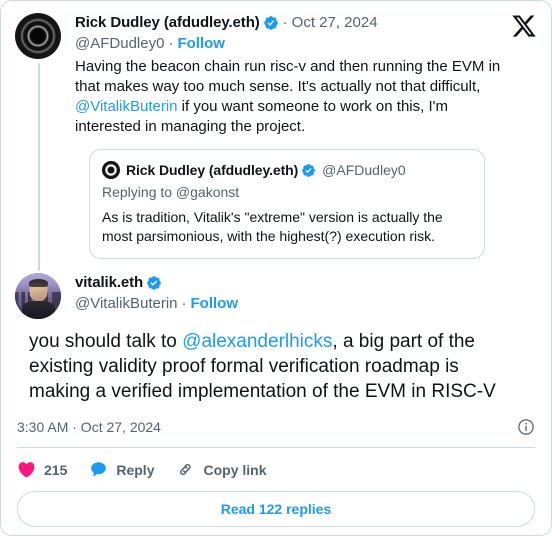 The height and width of the screenshot is (536, 552). Describe the element at coordinates (276, 469) in the screenshot. I see `action-bar: 215 Reply Copy link` at that location.